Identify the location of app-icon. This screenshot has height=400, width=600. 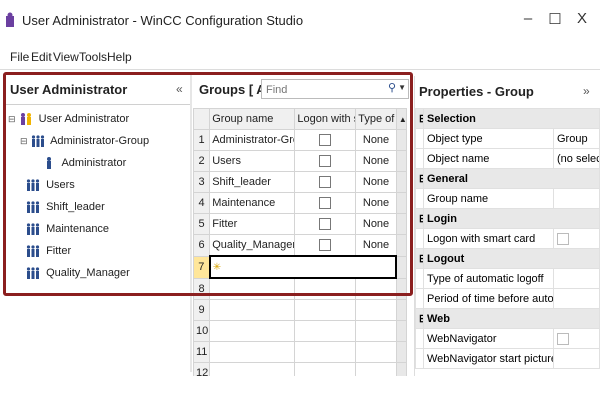
(10, 19).